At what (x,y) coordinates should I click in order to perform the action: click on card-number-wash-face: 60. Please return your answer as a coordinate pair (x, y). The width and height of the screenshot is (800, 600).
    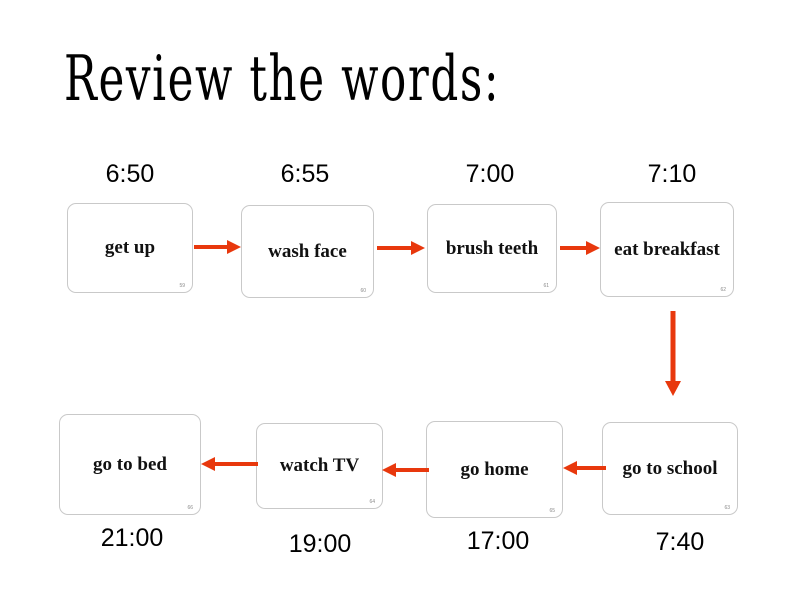
    Looking at the image, I should click on (363, 291).